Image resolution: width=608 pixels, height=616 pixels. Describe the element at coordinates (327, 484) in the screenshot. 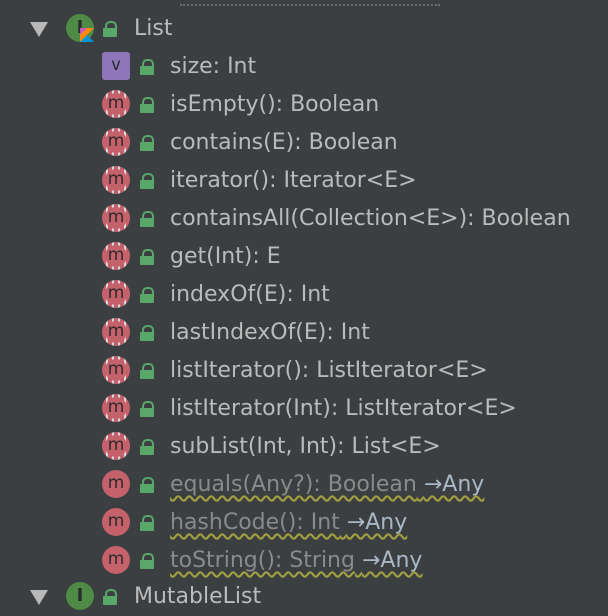

I see `member-label: equals(Any?): Boolean →Any` at that location.